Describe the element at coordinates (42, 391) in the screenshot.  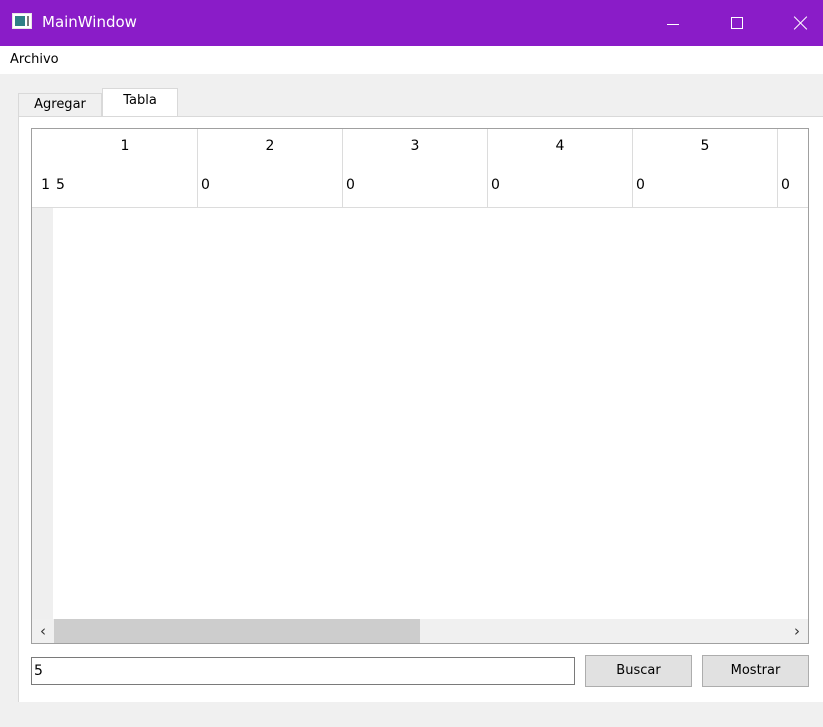
I see `row-header: 1` at that location.